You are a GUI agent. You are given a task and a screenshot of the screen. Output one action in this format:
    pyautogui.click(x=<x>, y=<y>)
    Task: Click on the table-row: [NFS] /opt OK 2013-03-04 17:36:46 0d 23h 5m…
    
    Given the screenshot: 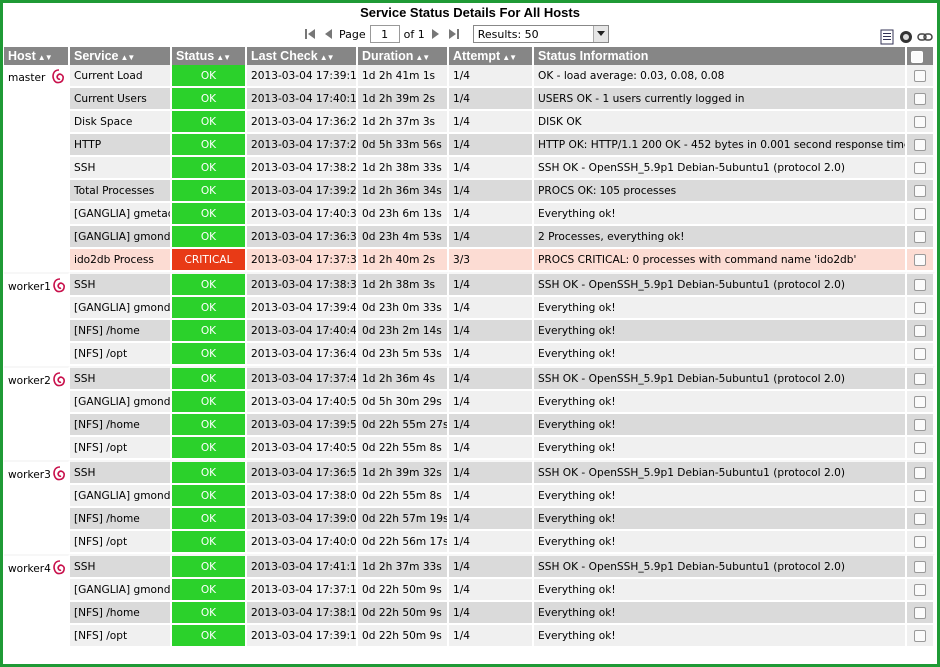 What is the action you would take?
    pyautogui.click(x=469, y=354)
    